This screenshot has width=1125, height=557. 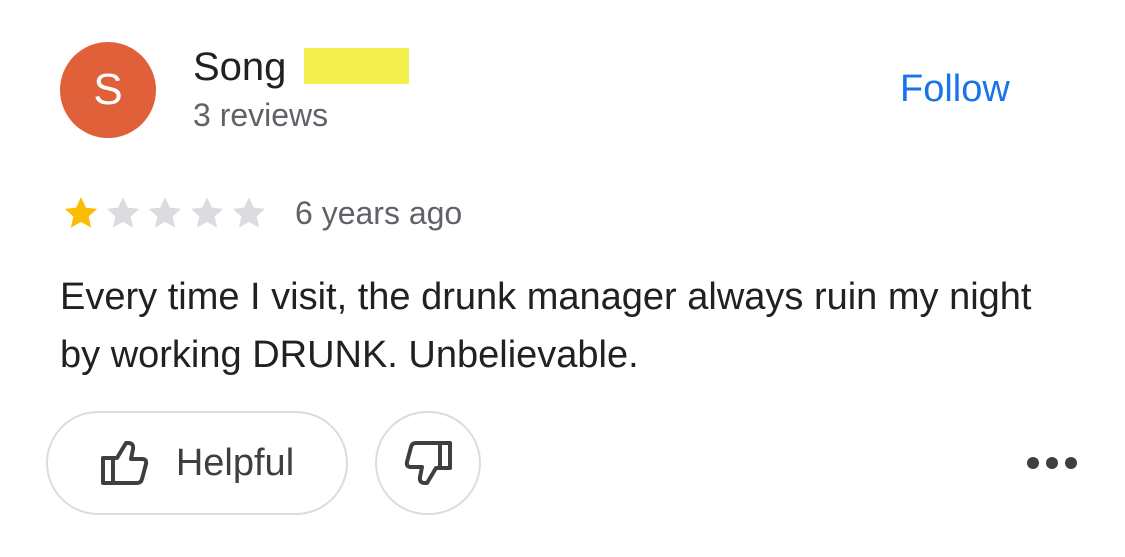 I want to click on more-horizontal-icon, so click(x=1052, y=463).